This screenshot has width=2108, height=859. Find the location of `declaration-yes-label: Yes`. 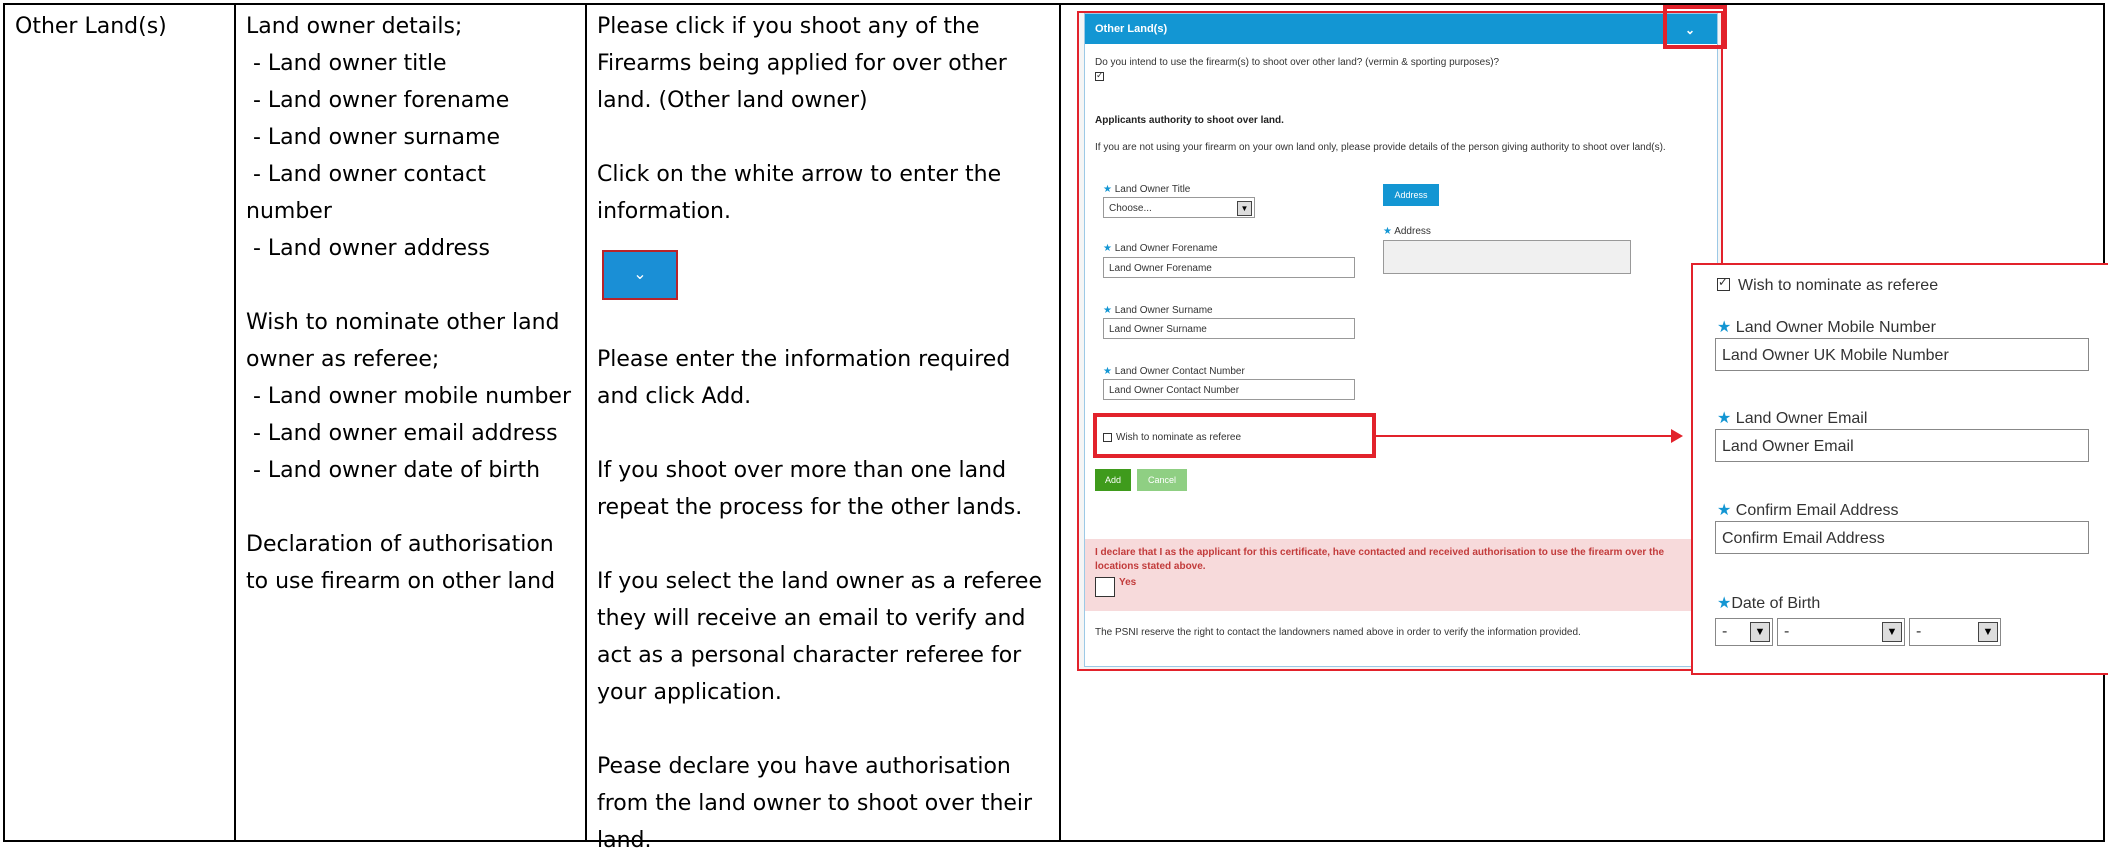

declaration-yes-label: Yes is located at coordinates (1128, 582).